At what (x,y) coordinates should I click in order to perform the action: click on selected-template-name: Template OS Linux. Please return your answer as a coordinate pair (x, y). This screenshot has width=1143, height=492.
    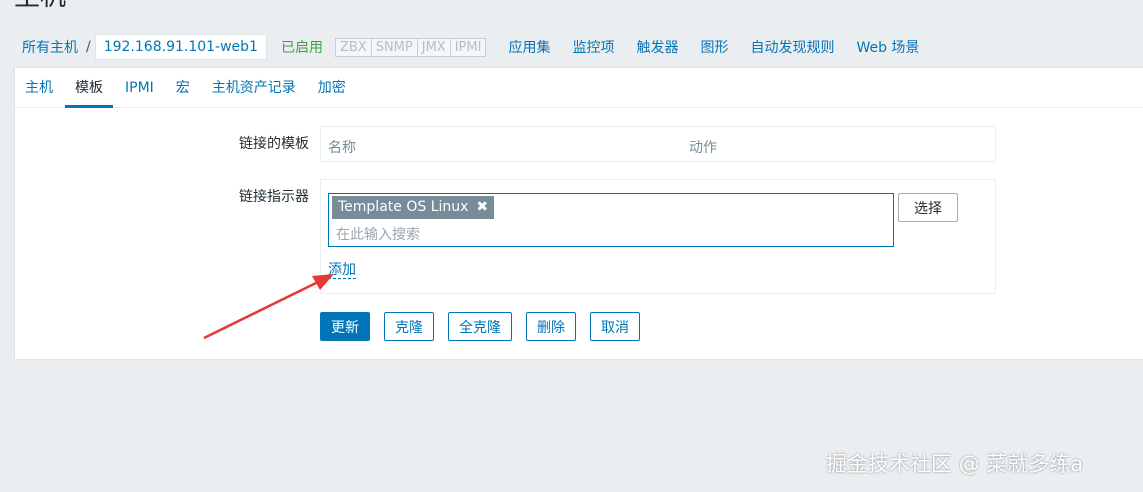
    Looking at the image, I should click on (403, 207).